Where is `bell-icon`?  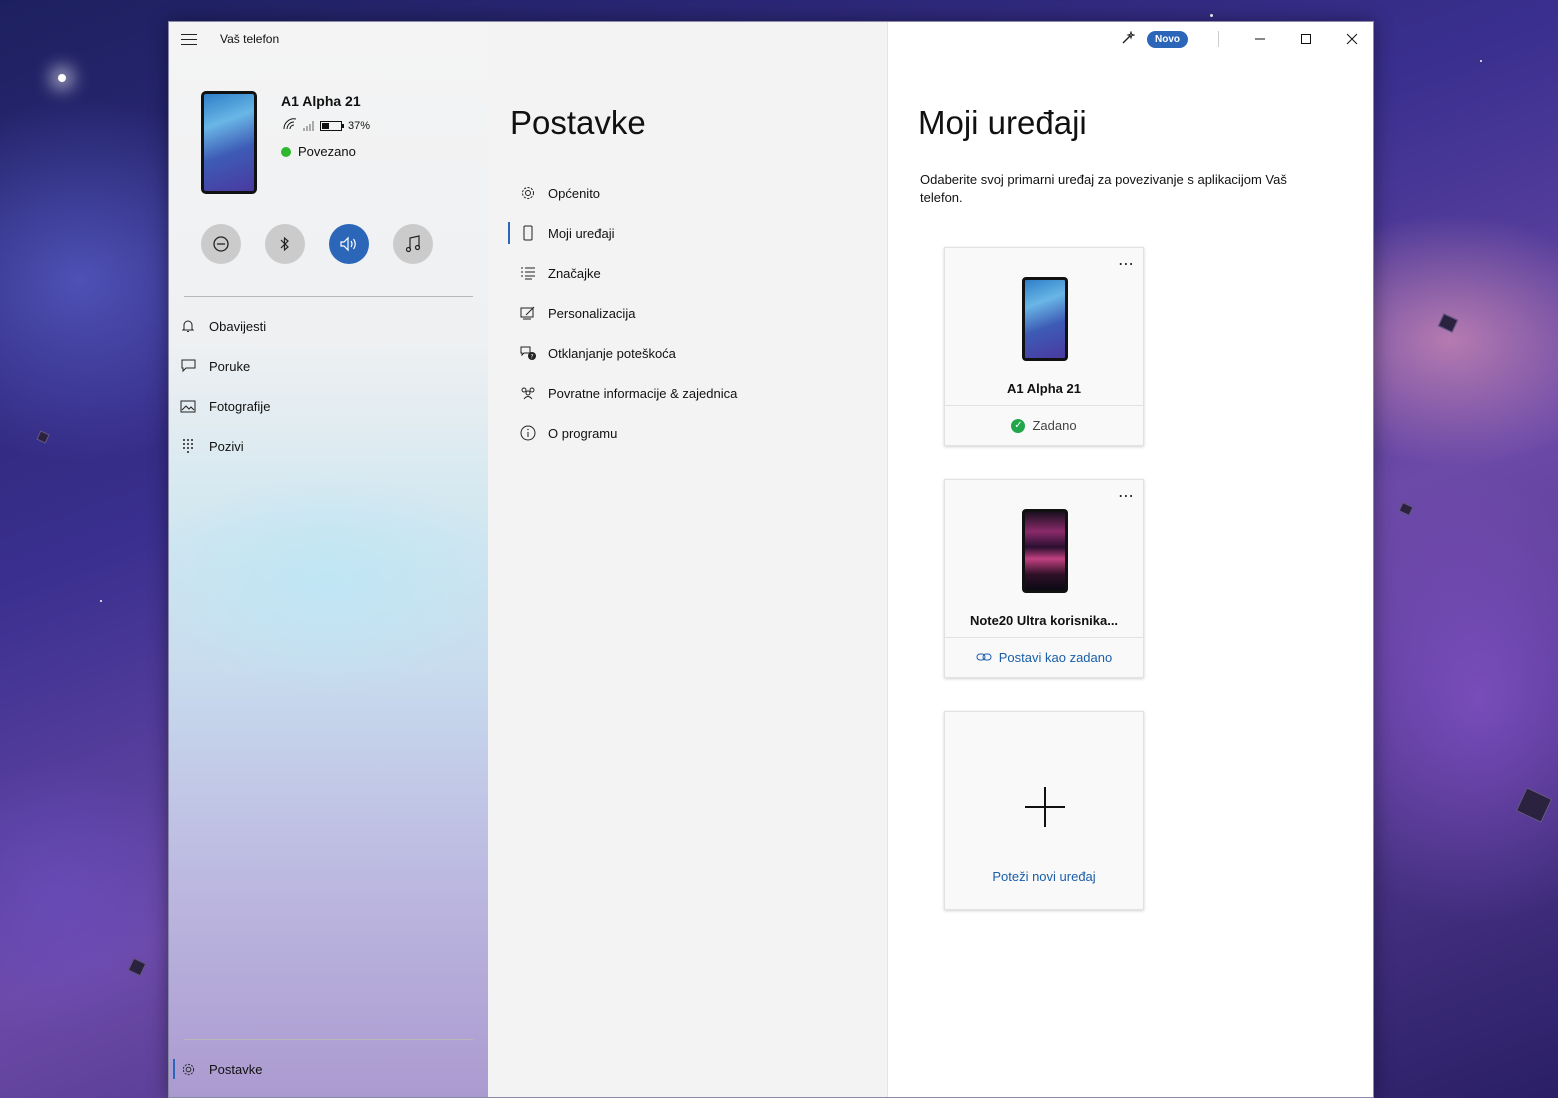 bell-icon is located at coordinates (188, 326).